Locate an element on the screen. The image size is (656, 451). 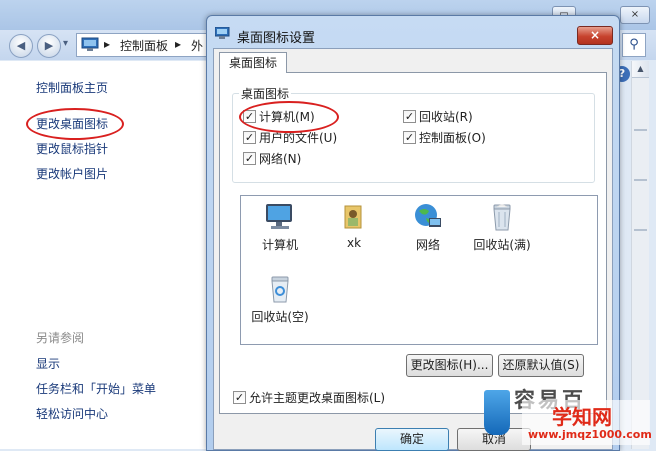
group-label: 桌面图标 is located at coordinates (265, 93).